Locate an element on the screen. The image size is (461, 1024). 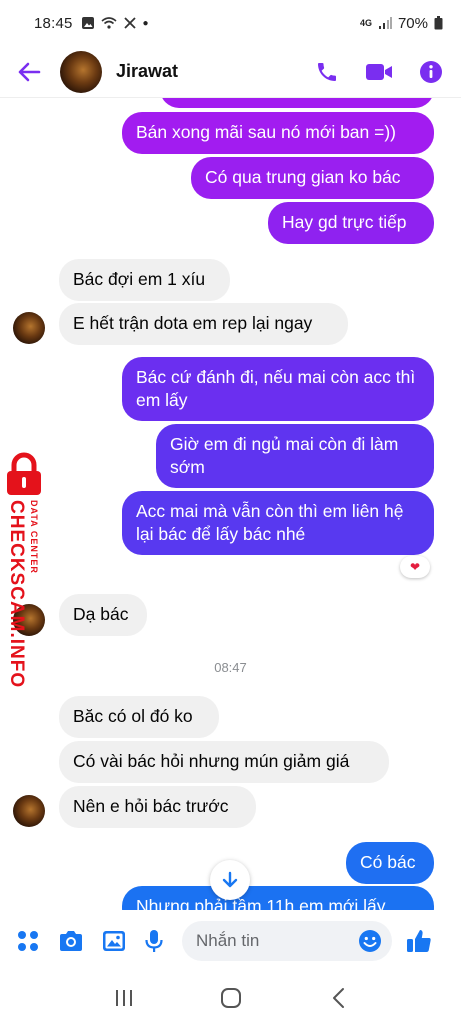
home-icon is located at coordinates (230, 998).